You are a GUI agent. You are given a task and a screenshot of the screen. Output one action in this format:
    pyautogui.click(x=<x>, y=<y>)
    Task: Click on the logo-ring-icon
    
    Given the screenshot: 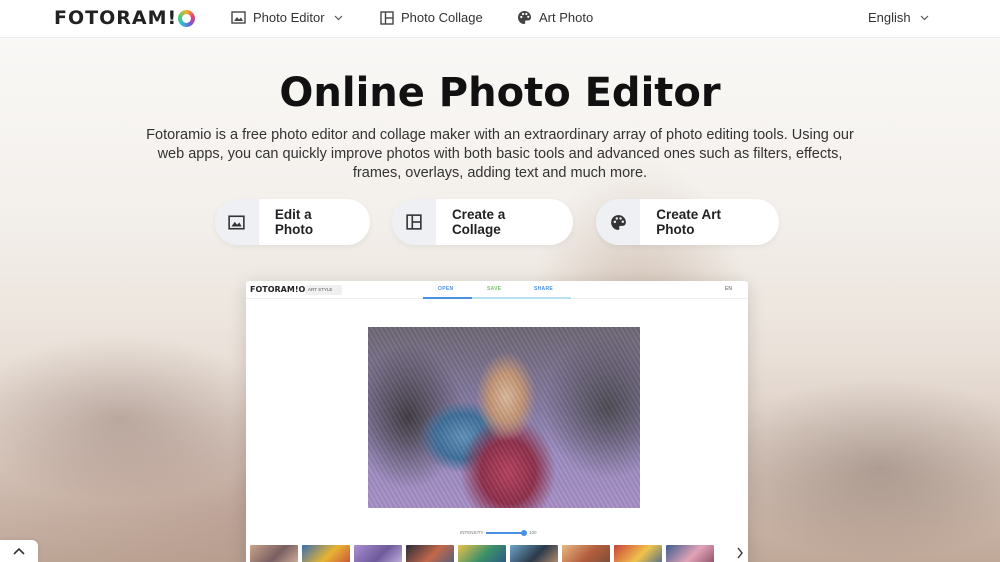 What is the action you would take?
    pyautogui.click(x=187, y=18)
    